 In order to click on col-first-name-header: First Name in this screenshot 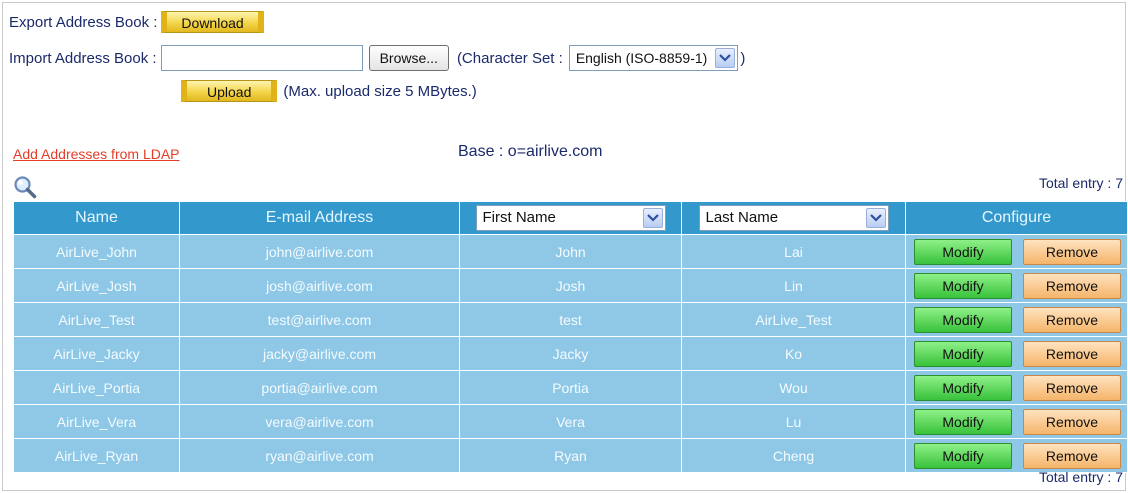, I will do `click(570, 218)`.